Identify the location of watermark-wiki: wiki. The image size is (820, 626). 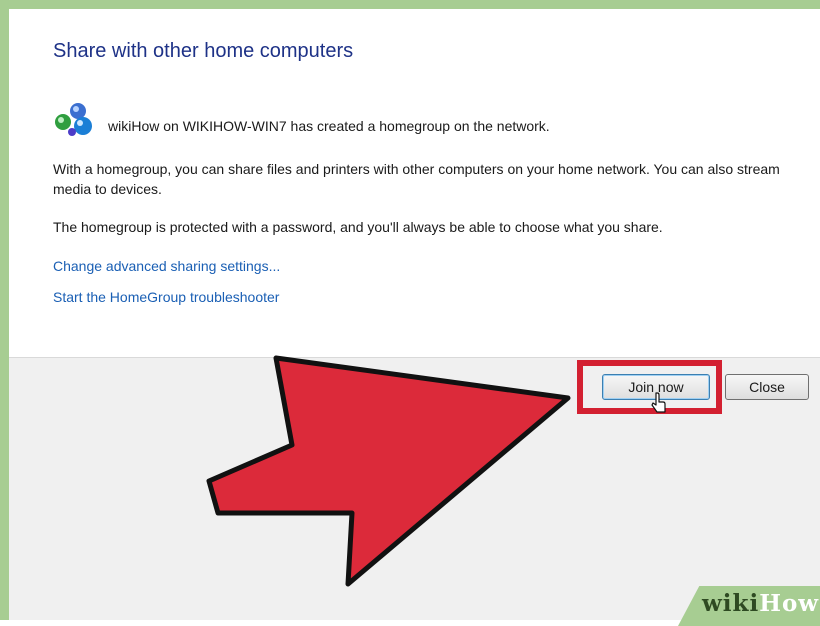
(731, 603).